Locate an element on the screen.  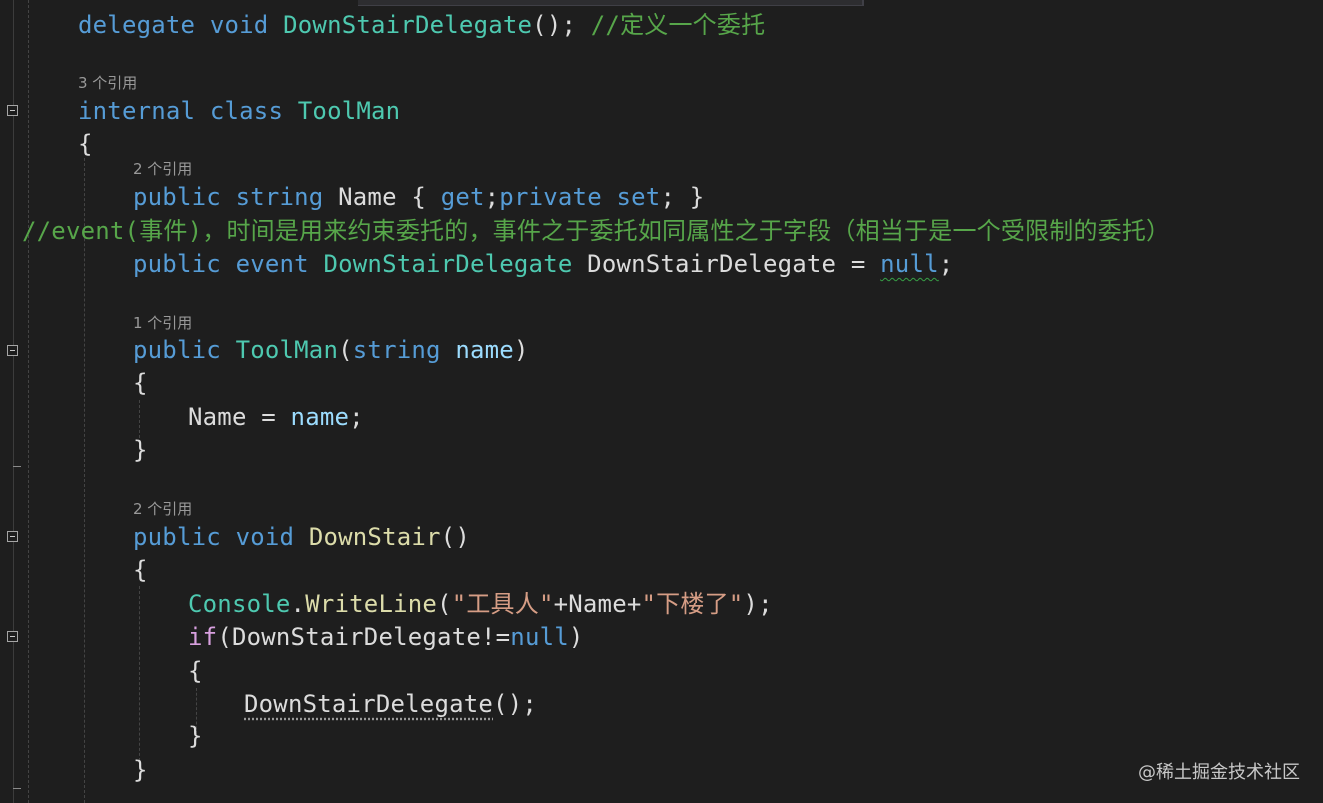
code-line-assignment: Name = name; is located at coordinates (276, 417).